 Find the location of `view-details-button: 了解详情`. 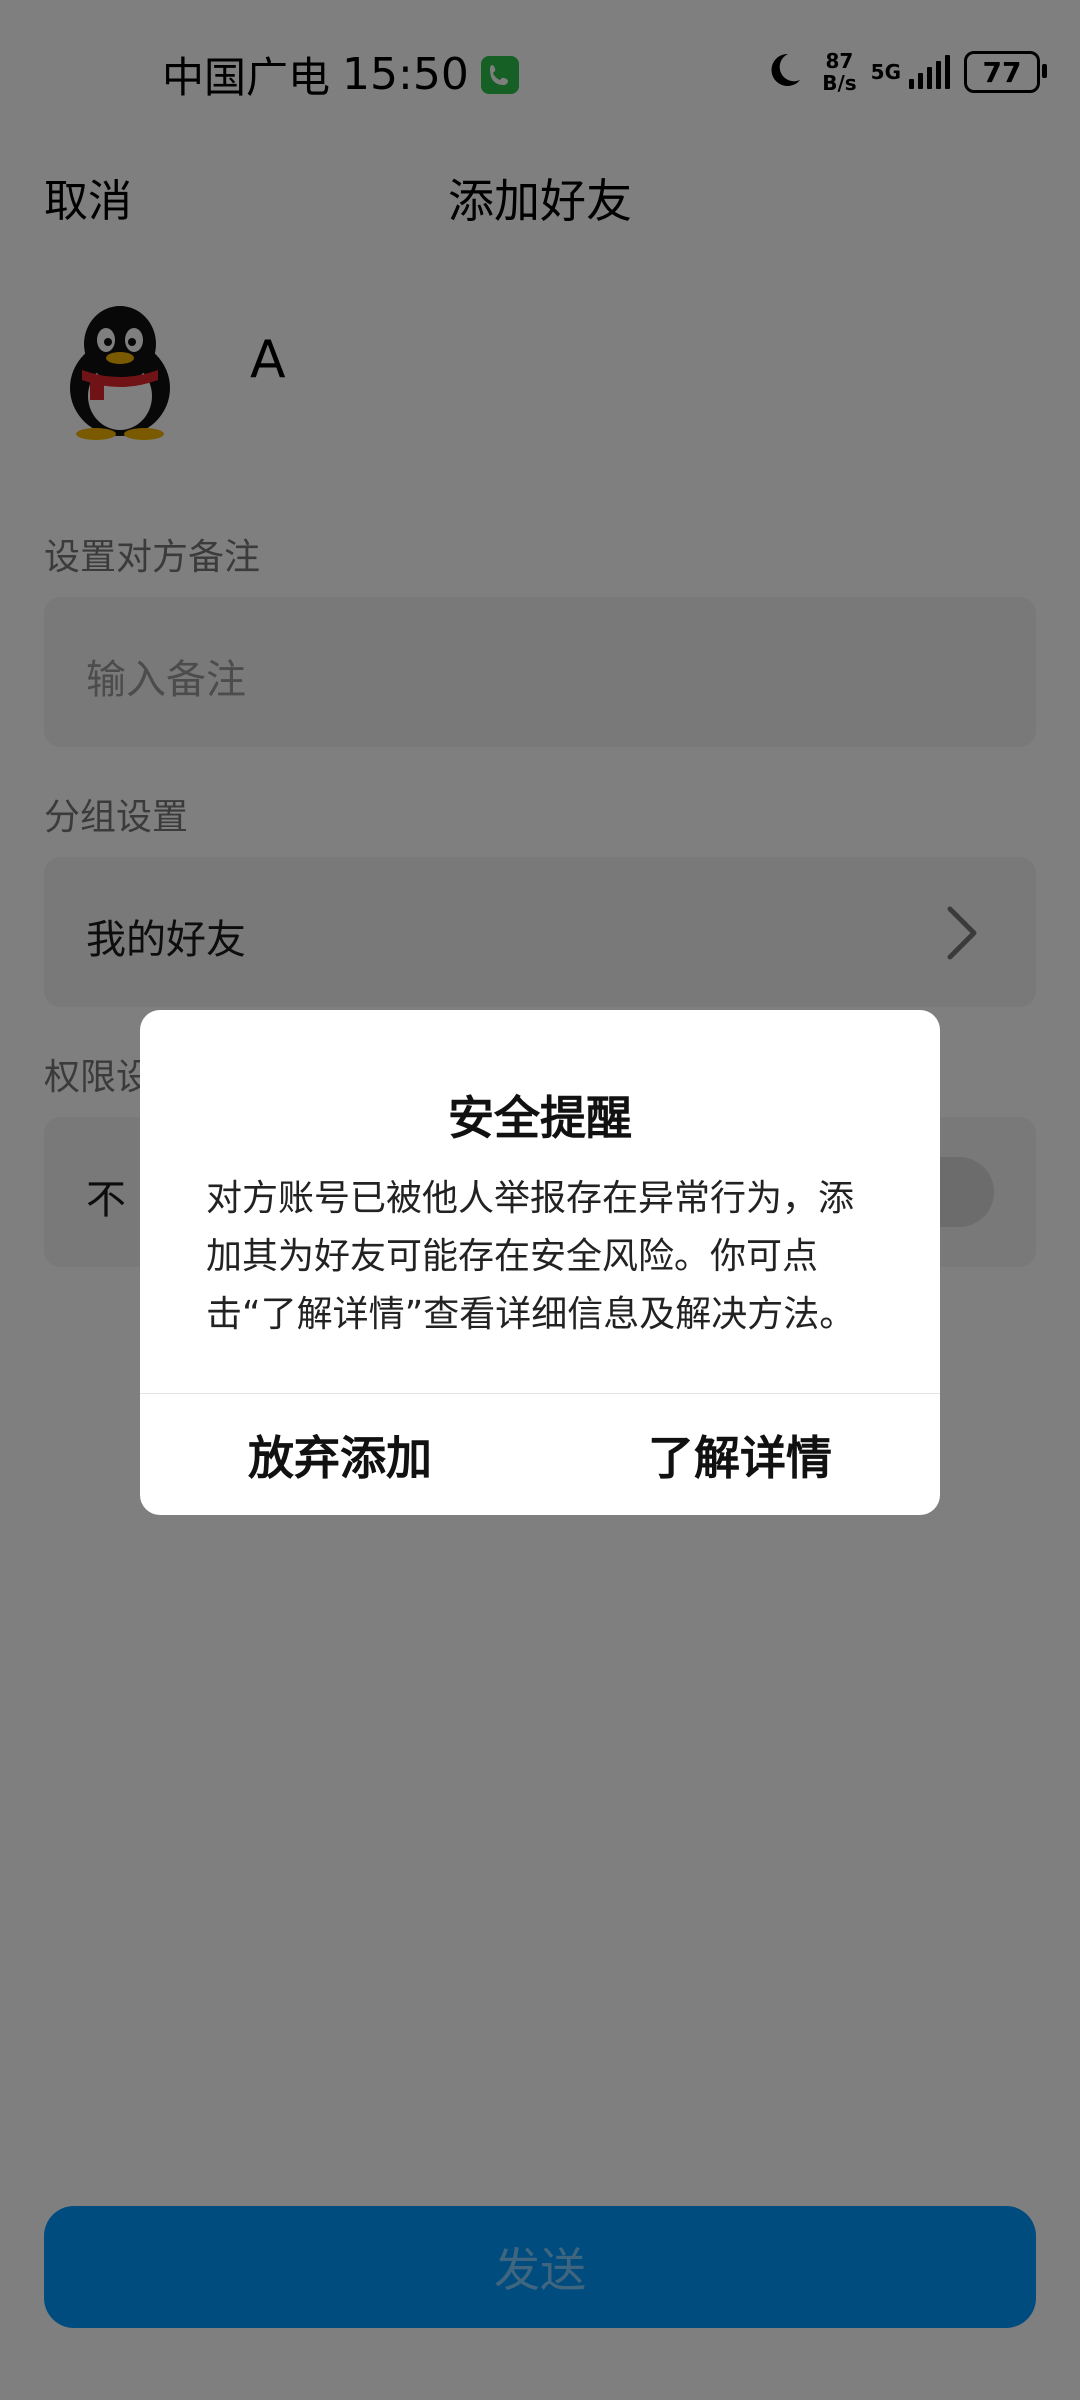

view-details-button: 了解详情 is located at coordinates (740, 1454).